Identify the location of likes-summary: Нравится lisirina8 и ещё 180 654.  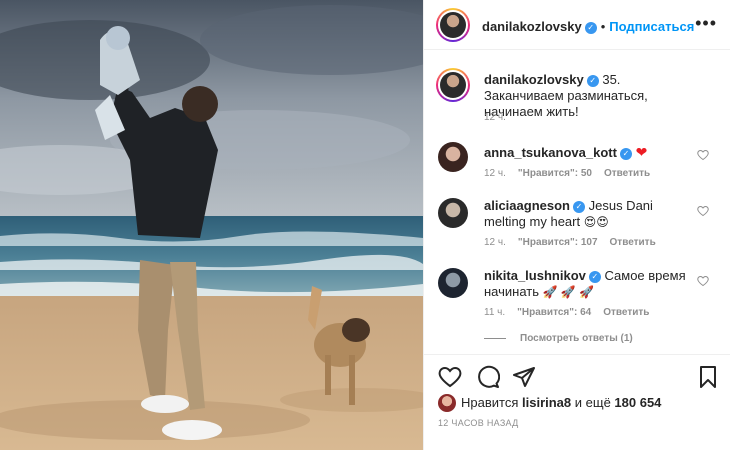
(549, 403).